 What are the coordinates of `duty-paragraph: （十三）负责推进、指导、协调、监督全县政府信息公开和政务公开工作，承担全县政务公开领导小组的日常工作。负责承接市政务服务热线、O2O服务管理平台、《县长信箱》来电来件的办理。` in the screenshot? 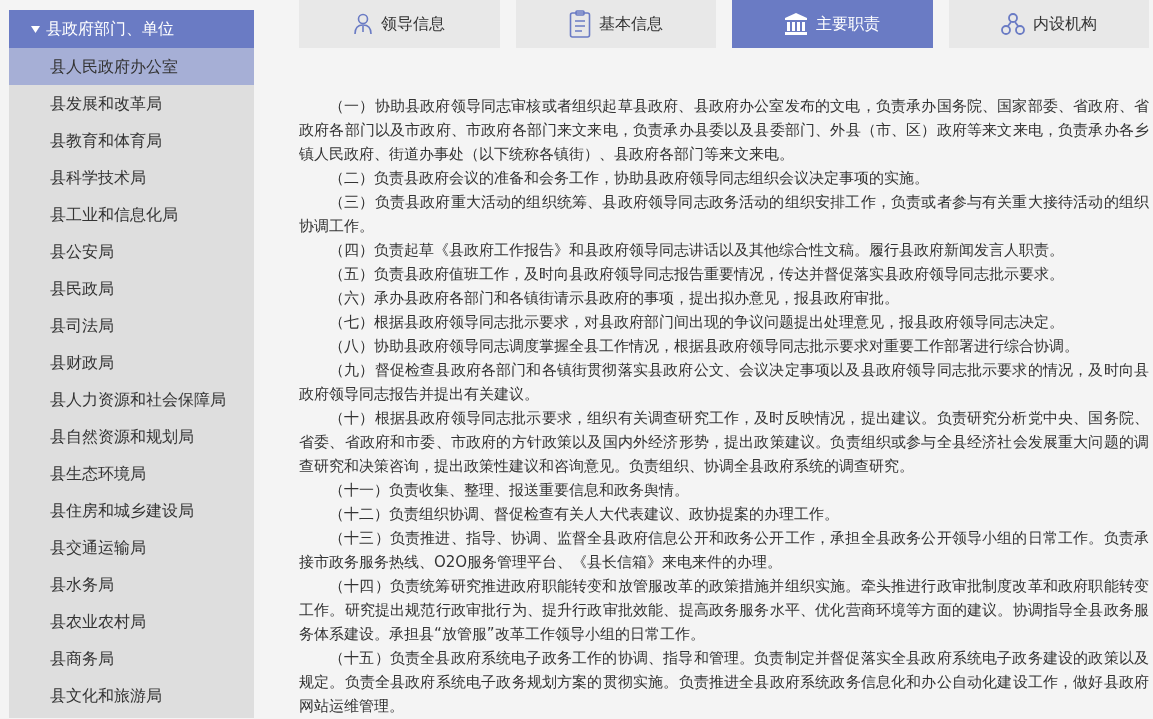 It's located at (724, 550).